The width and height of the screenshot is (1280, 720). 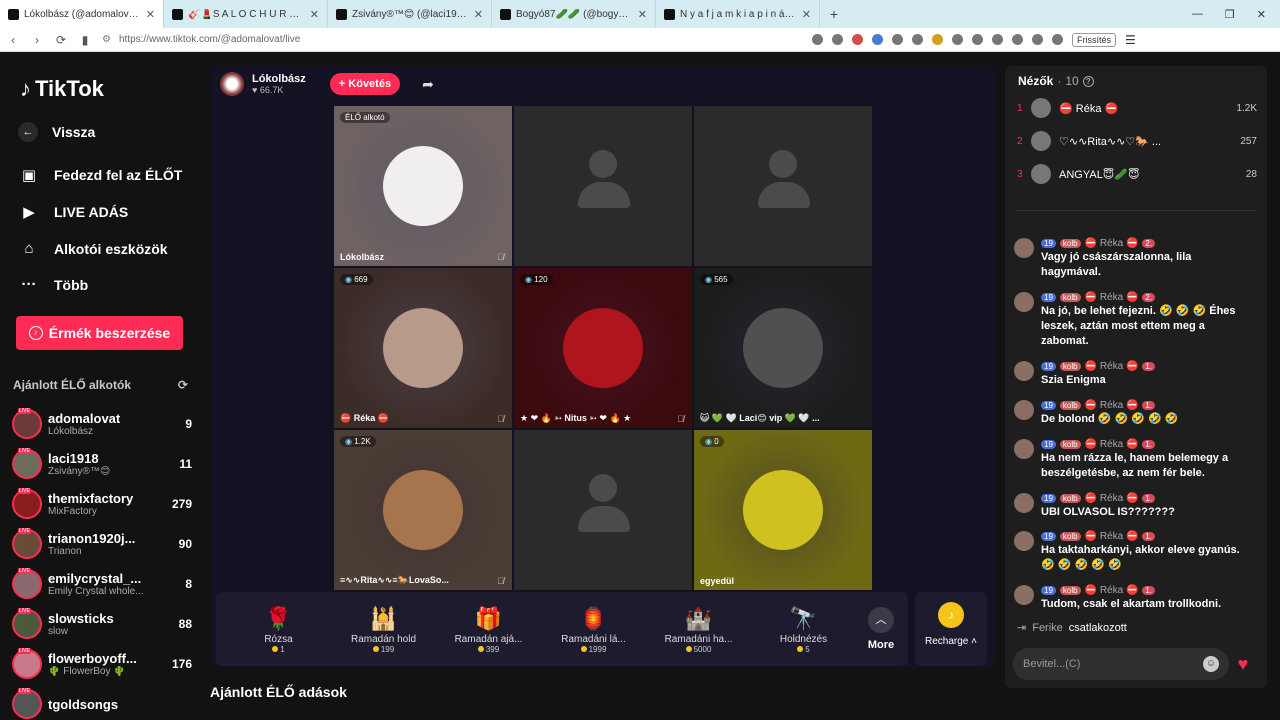 I want to click on reload-icon: ⟳, so click(x=61, y=40).